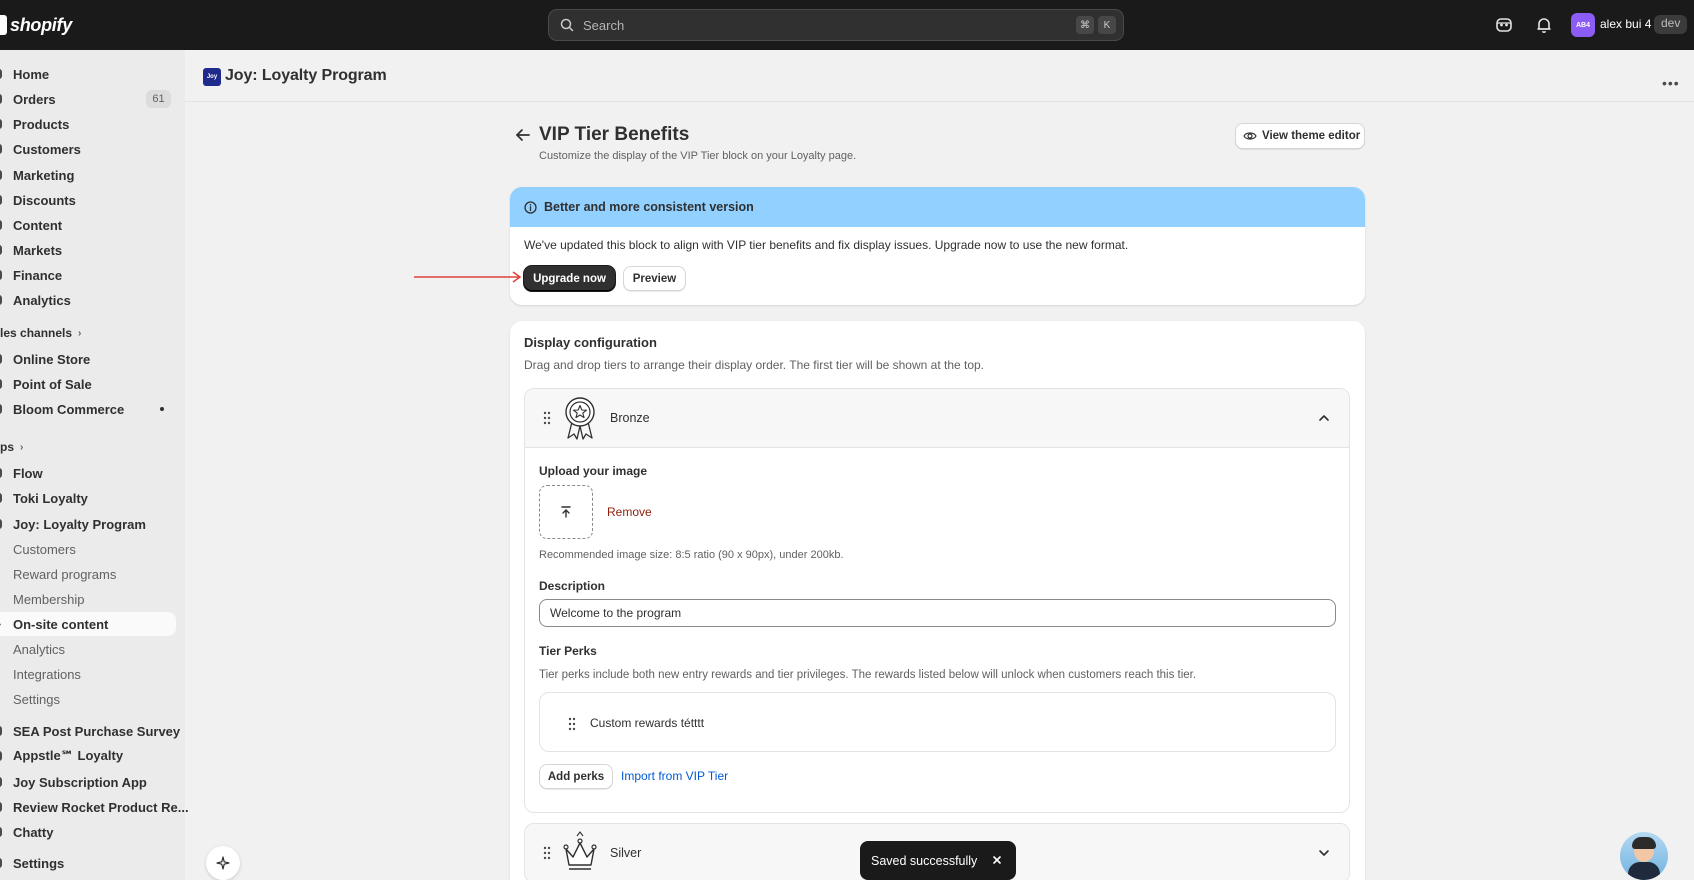 The height and width of the screenshot is (880, 1694). What do you see at coordinates (997, 860) in the screenshot?
I see `close-icon` at bounding box center [997, 860].